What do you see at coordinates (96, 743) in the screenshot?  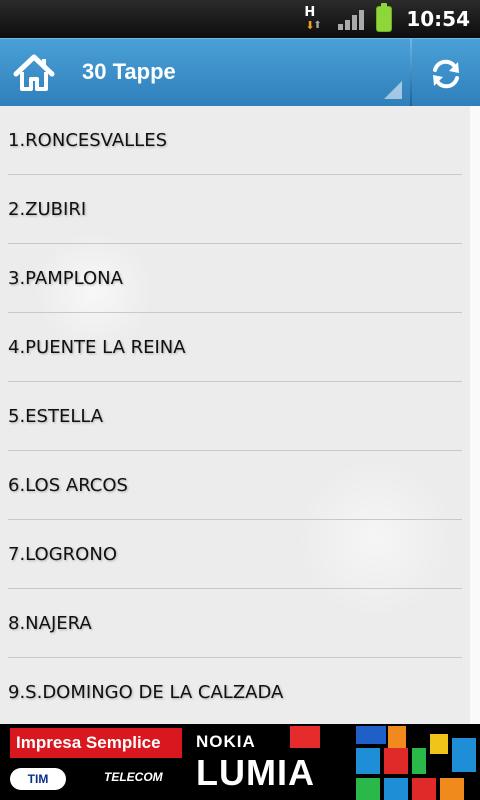 I see `ad-headline: Impresa Semplice` at bounding box center [96, 743].